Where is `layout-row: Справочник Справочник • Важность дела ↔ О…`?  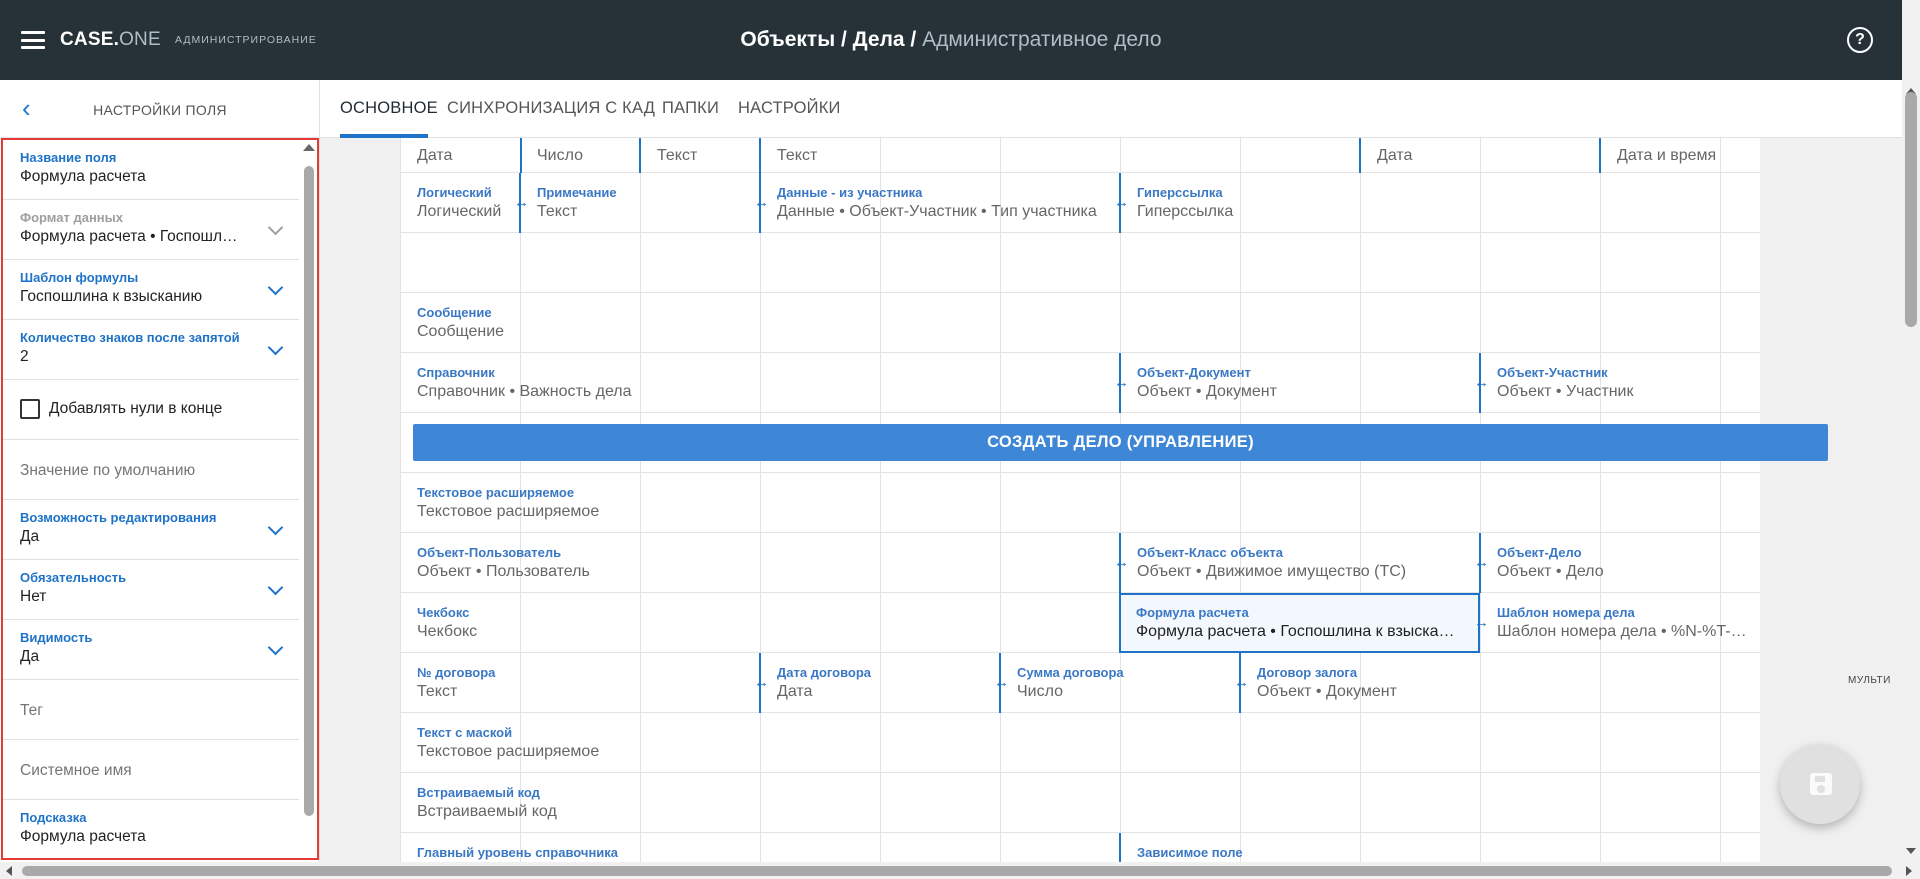 layout-row: Справочник Справочник • Важность дела ↔ О… is located at coordinates (1080, 383).